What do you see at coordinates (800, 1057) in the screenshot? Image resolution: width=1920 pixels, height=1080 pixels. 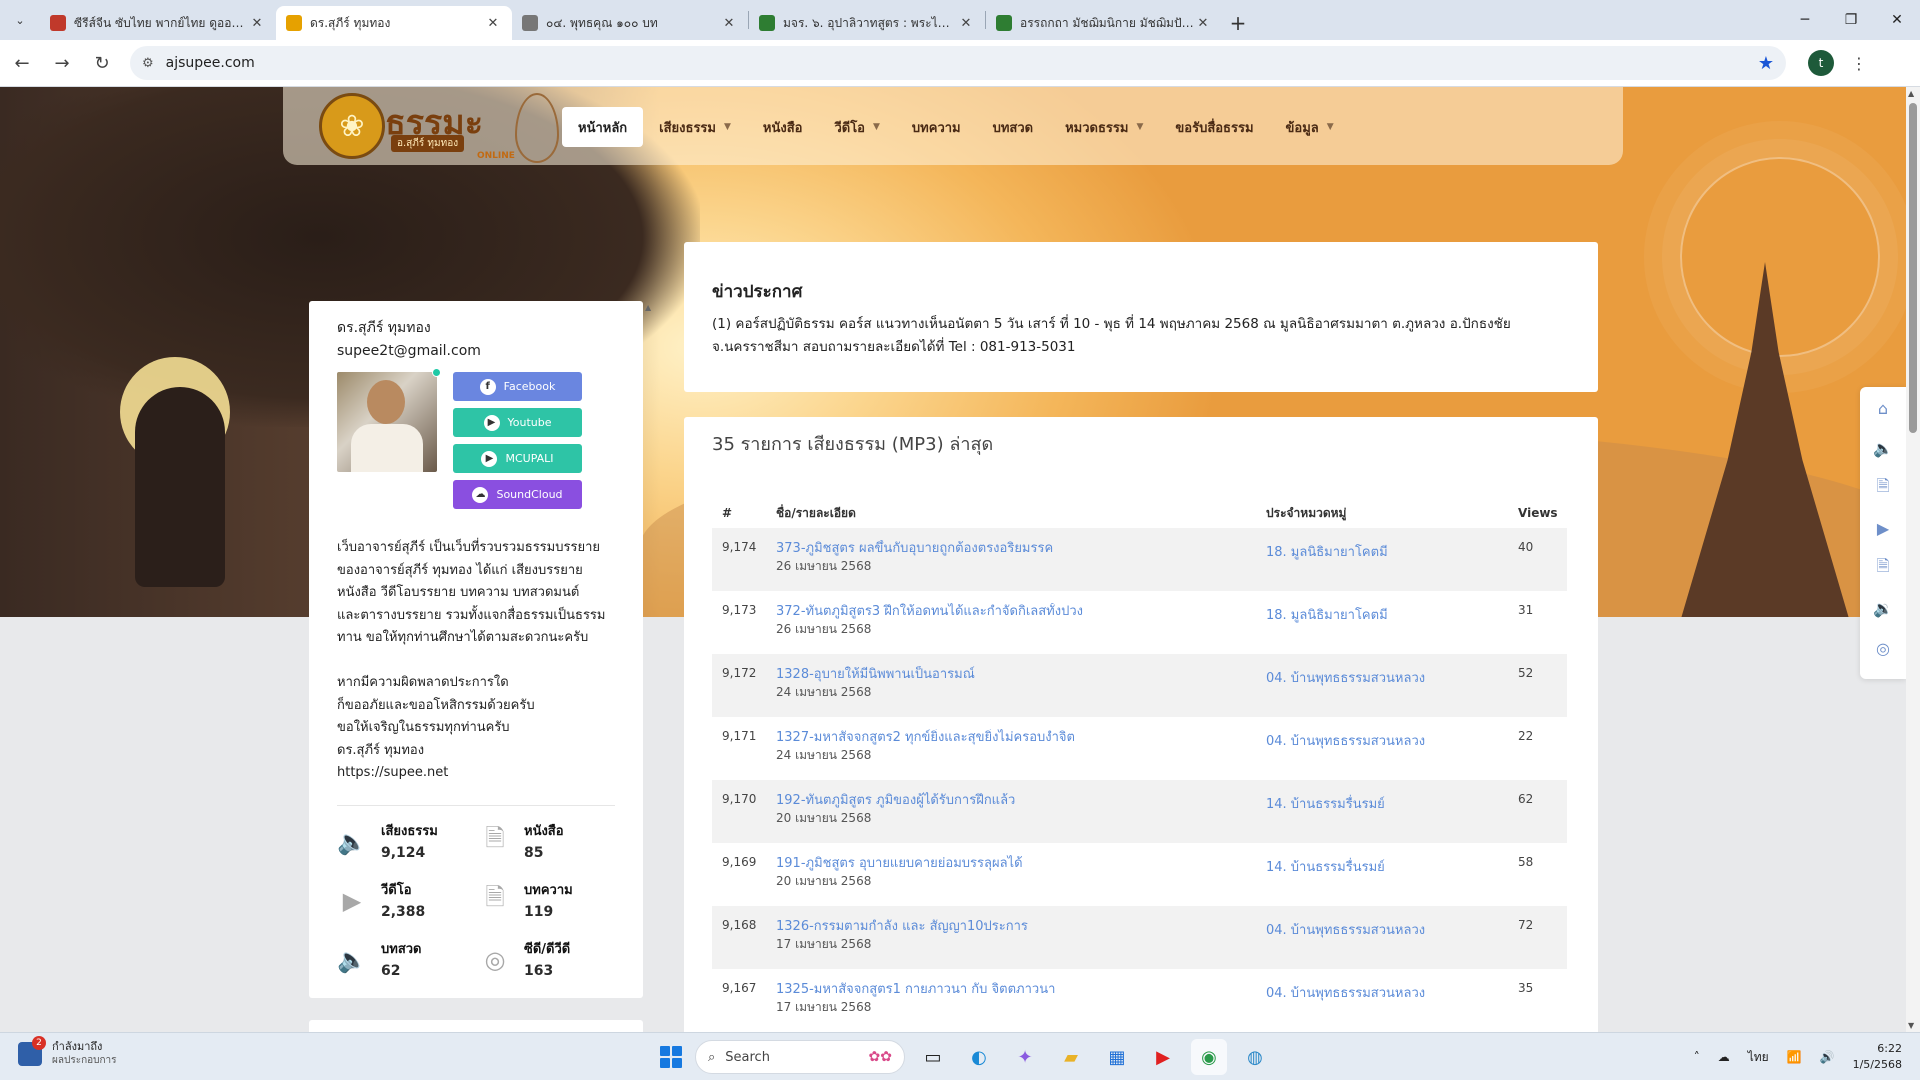 I see `taskbar-search: ⌕ Search ✿✿` at bounding box center [800, 1057].